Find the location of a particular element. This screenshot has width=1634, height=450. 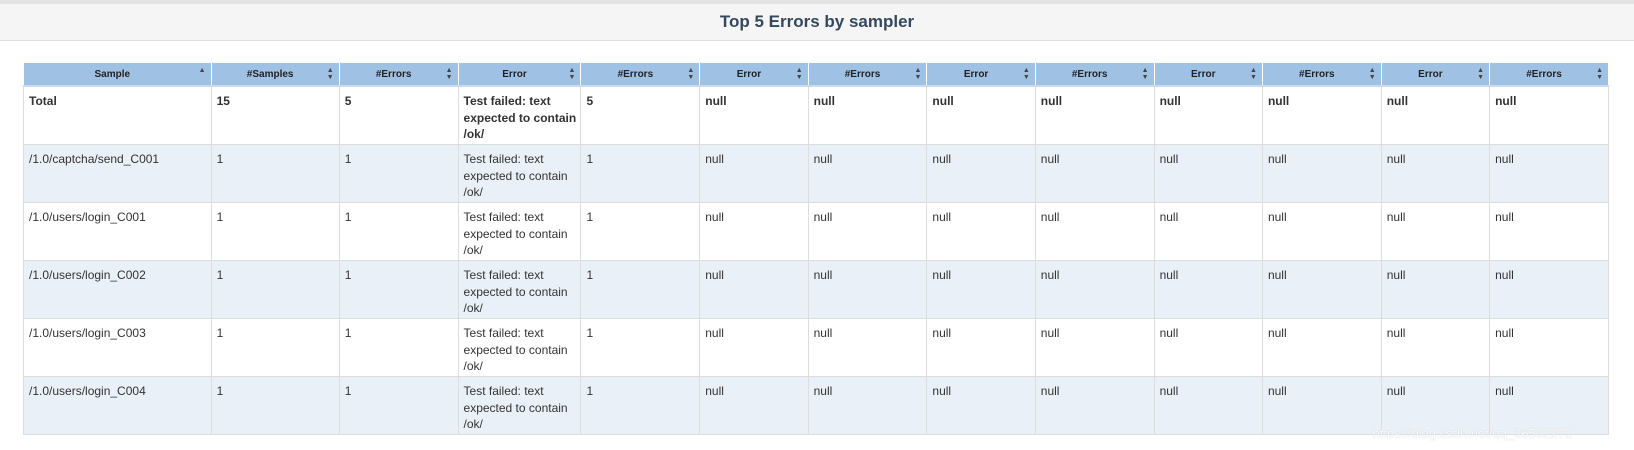

column-header-4: #Errors ▲ ▼ is located at coordinates (640, 74).